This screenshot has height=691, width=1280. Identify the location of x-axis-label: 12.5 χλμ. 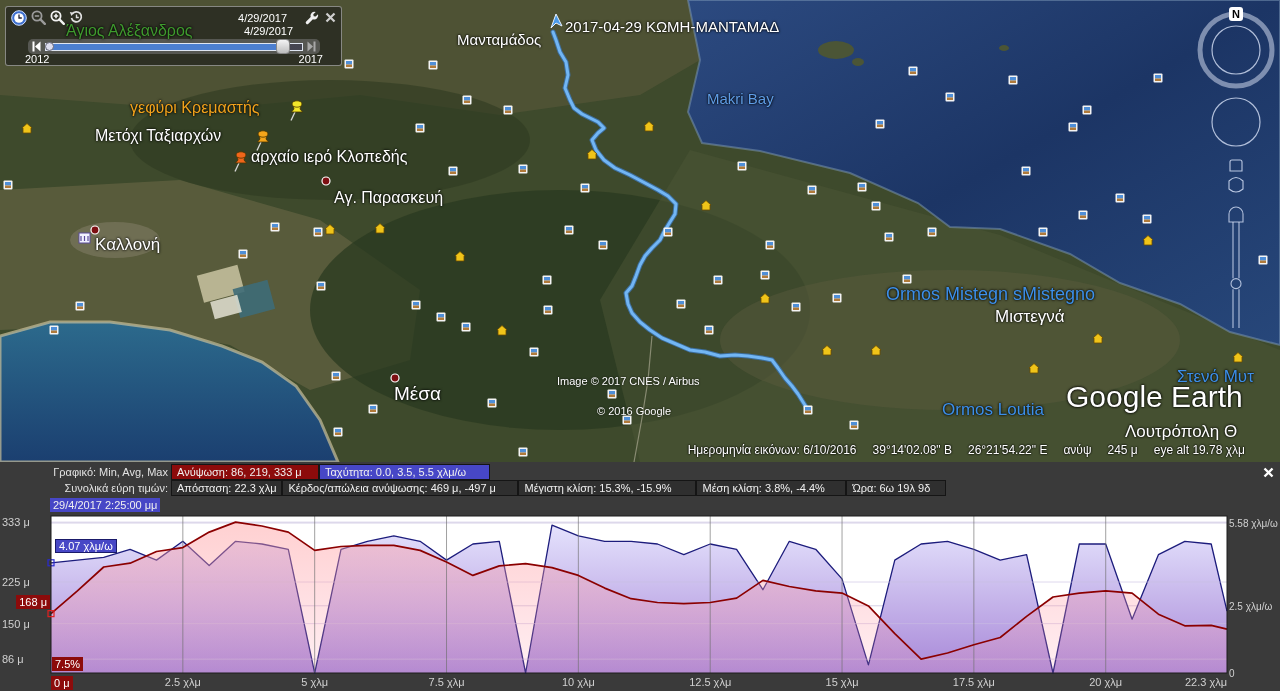
(710, 682).